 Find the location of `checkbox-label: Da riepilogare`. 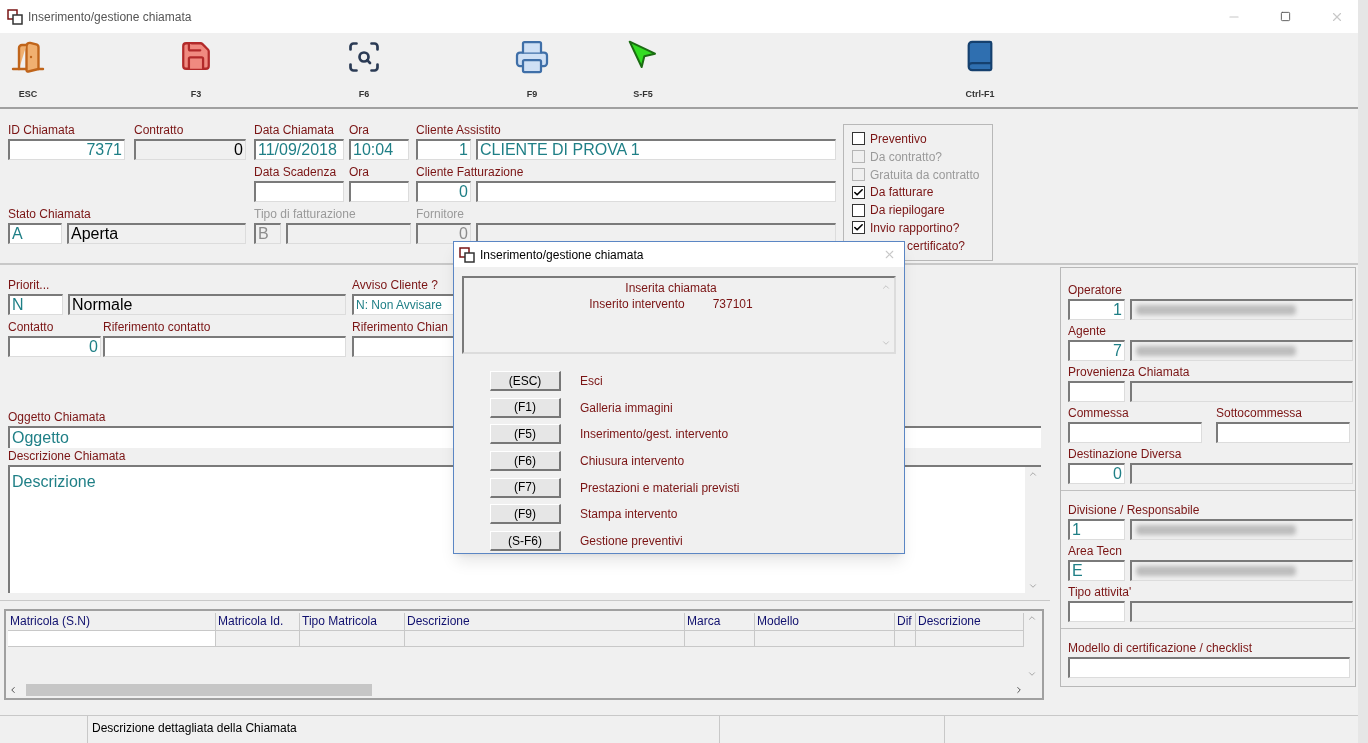

checkbox-label: Da riepilogare is located at coordinates (907, 211).